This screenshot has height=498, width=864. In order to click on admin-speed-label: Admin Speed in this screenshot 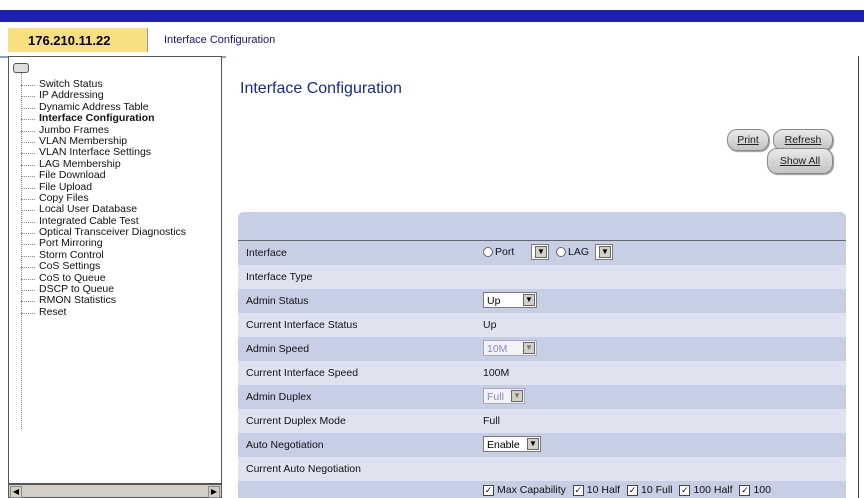, I will do `click(278, 349)`.